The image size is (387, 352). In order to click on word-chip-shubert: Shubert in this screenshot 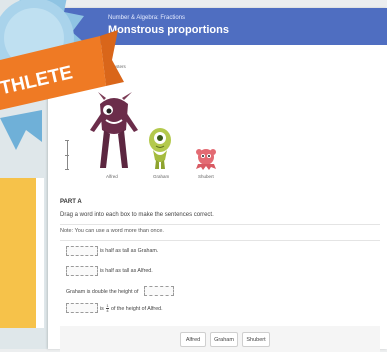, I will do `click(256, 339)`.